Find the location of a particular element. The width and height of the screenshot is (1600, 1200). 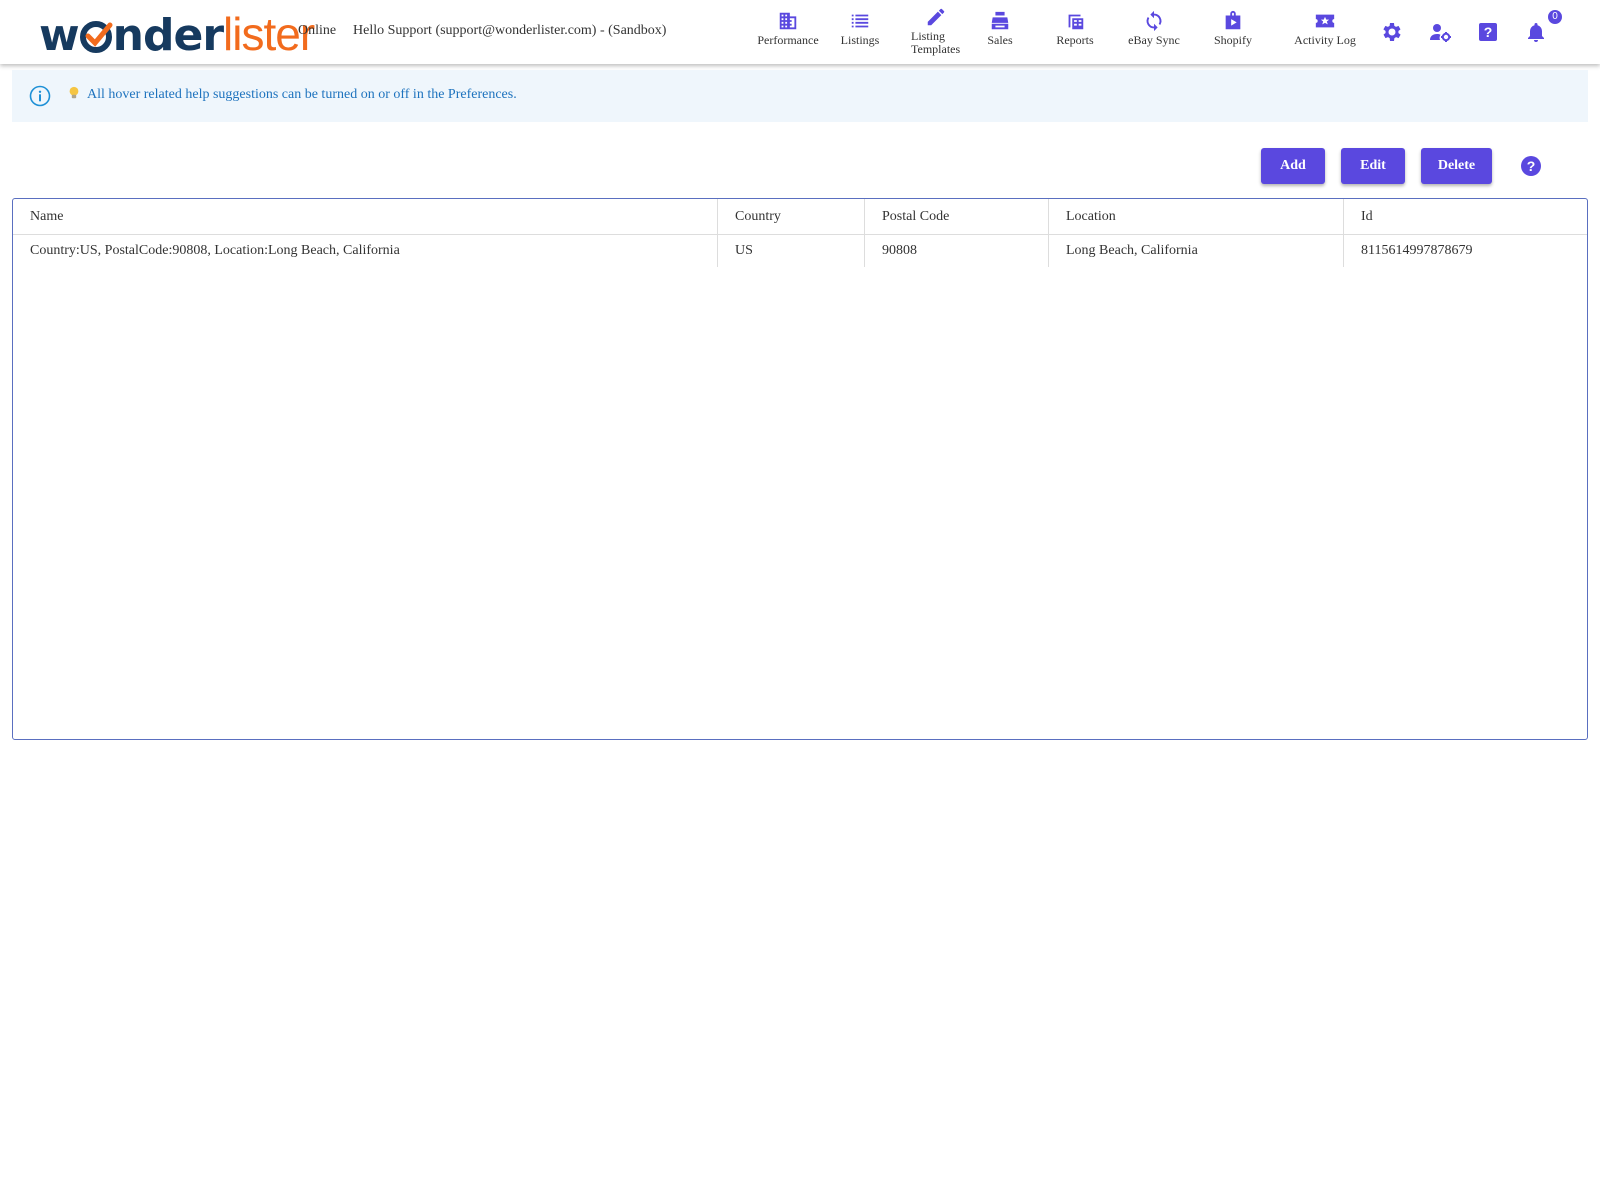

nav-reports: Reports is located at coordinates (1075, 35).